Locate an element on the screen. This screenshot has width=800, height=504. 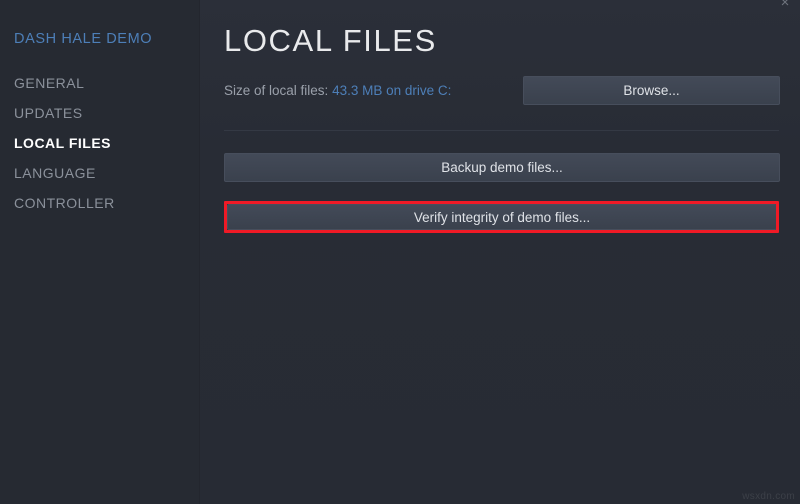
size-value: 43.3 MB on drive C: is located at coordinates (392, 90).